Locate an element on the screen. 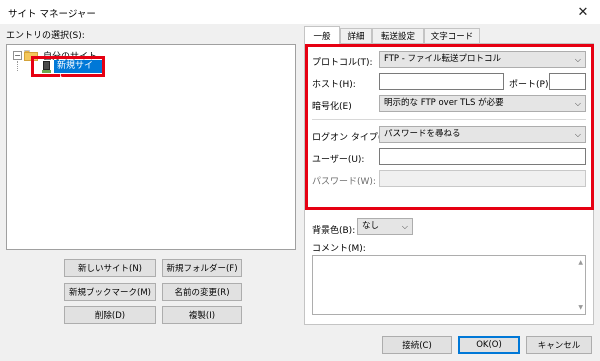  site-icon is located at coordinates (46, 67).